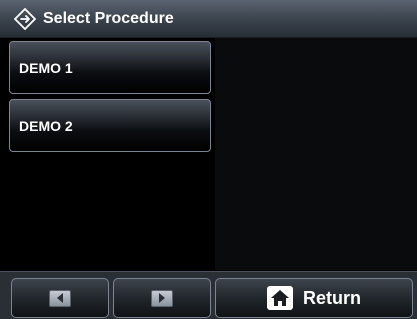 The height and width of the screenshot is (319, 417). Describe the element at coordinates (332, 297) in the screenshot. I see `return-label: Return` at that location.